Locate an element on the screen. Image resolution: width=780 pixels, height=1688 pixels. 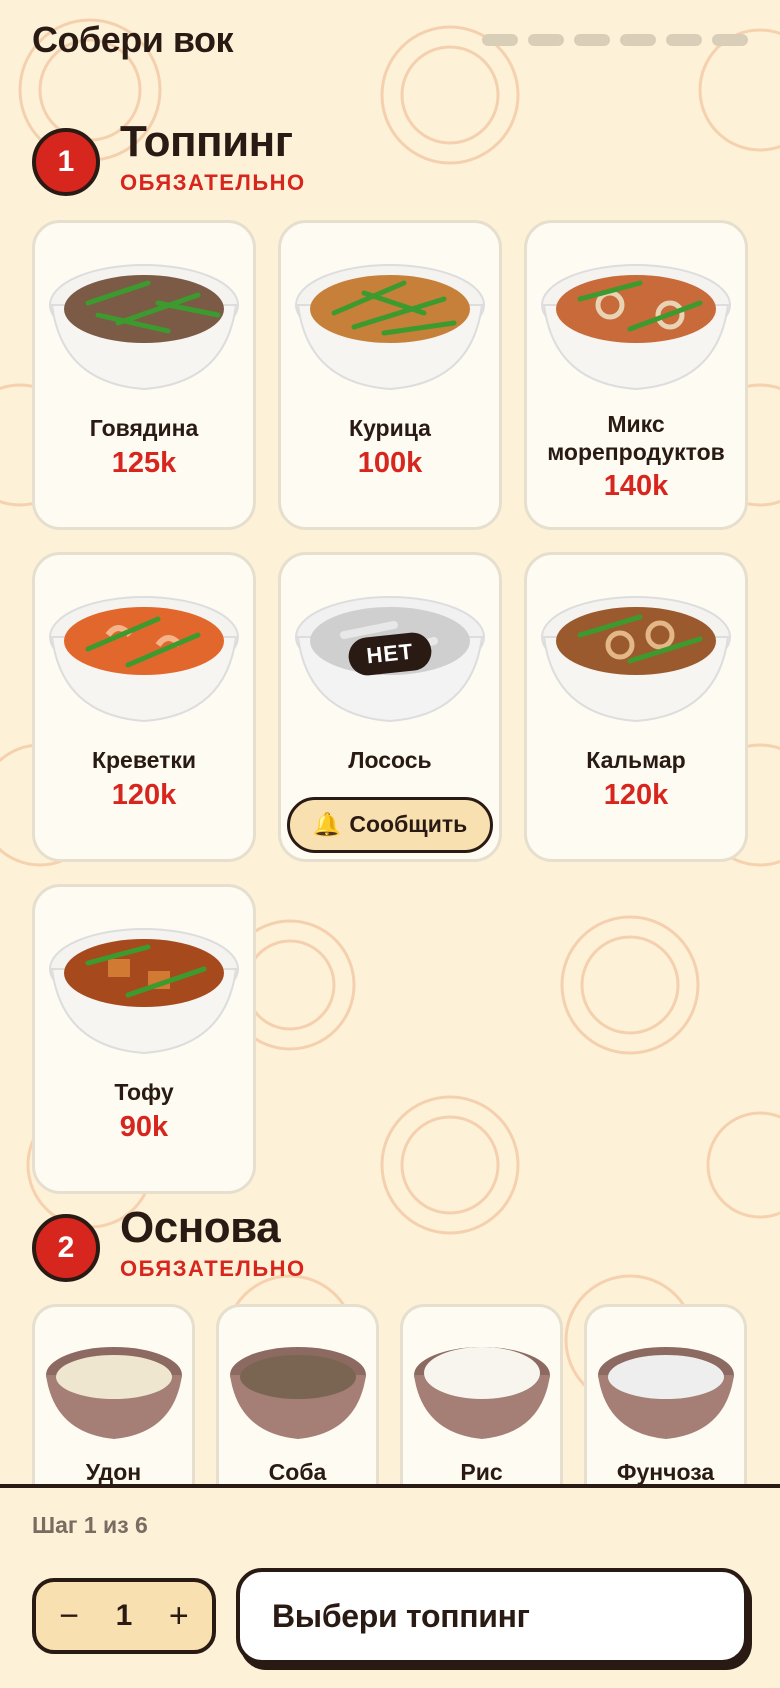
step-number-badge: 2 is located at coordinates (66, 1248).